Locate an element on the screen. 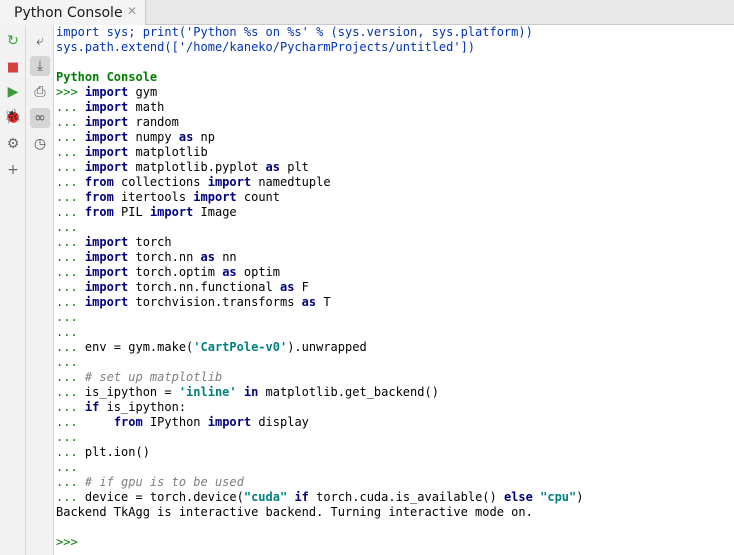 The width and height of the screenshot is (734, 555). console-token: nn is located at coordinates (225, 257).